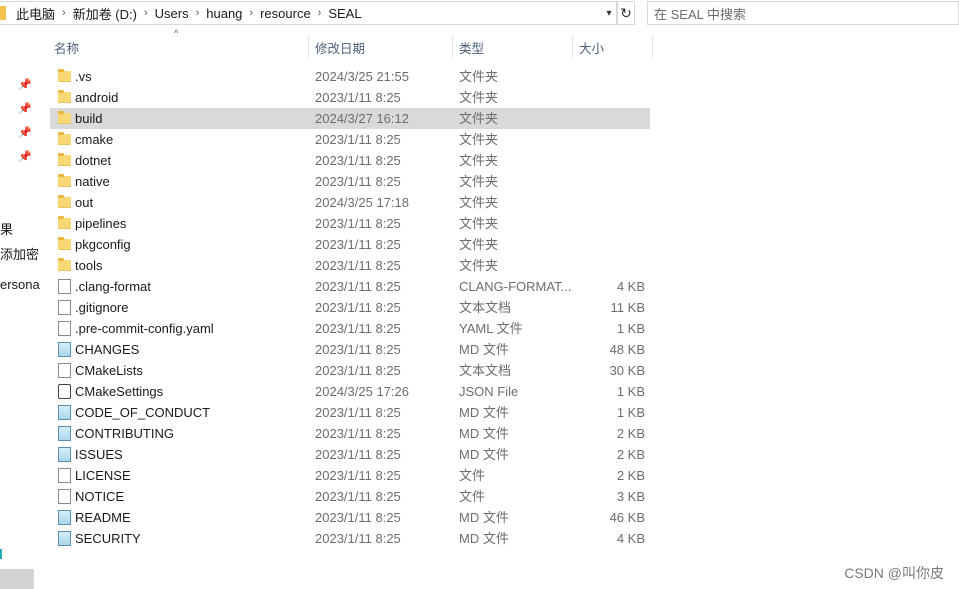 The height and width of the screenshot is (589, 959). What do you see at coordinates (35, 13) in the screenshot?
I see `breadcrumb-this-pc: 此电脑` at bounding box center [35, 13].